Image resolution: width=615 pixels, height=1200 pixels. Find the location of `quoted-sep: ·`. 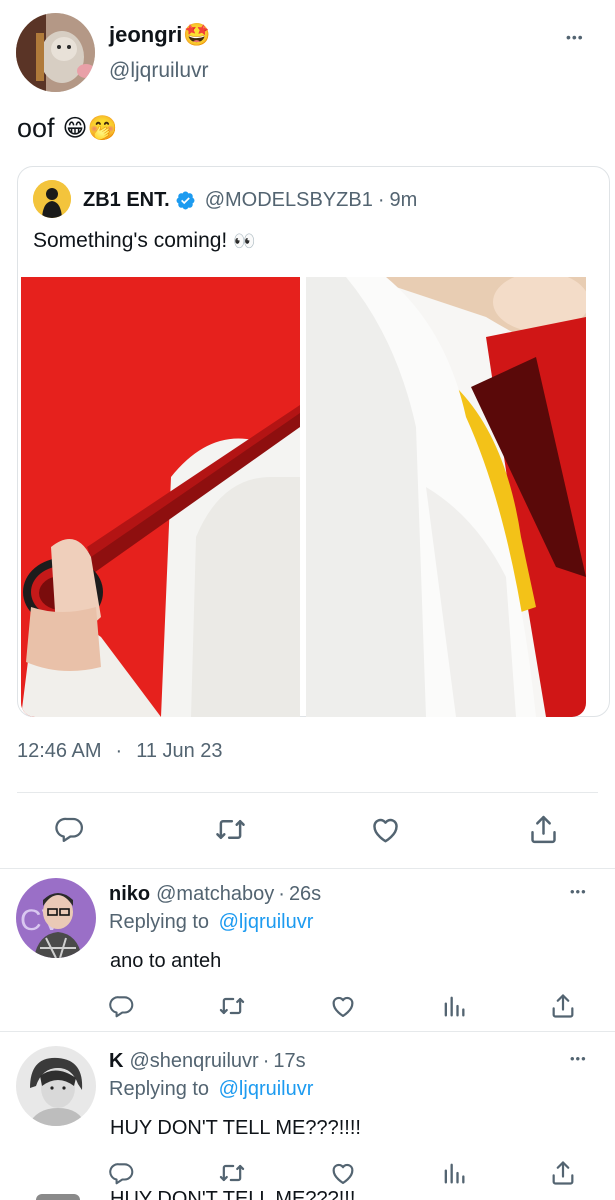

quoted-sep: · is located at coordinates (381, 199).